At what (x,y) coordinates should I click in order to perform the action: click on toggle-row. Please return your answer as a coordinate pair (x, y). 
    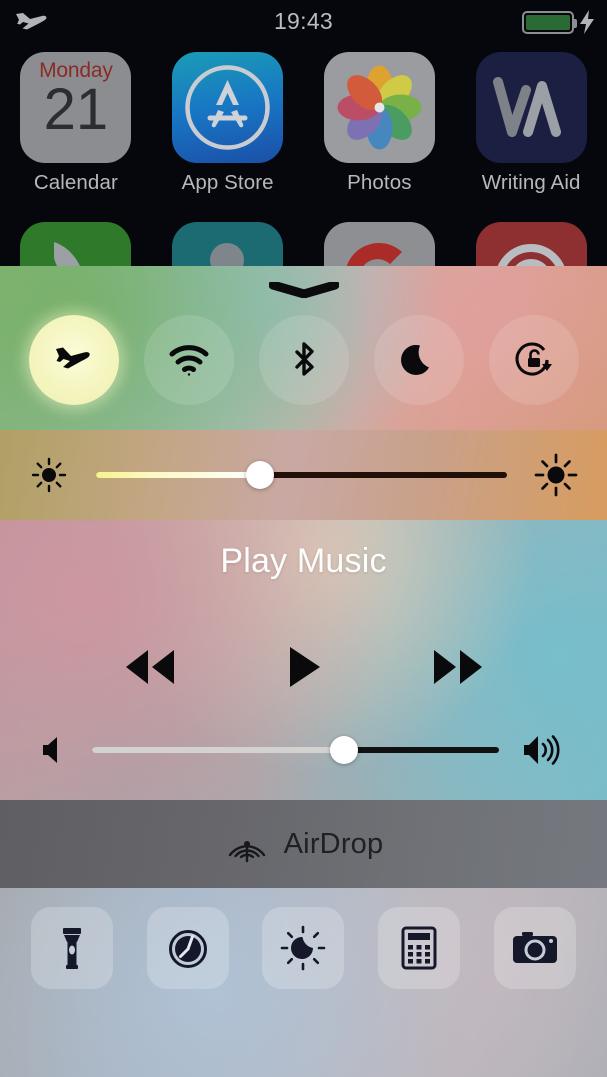
    Looking at the image, I should click on (303, 360).